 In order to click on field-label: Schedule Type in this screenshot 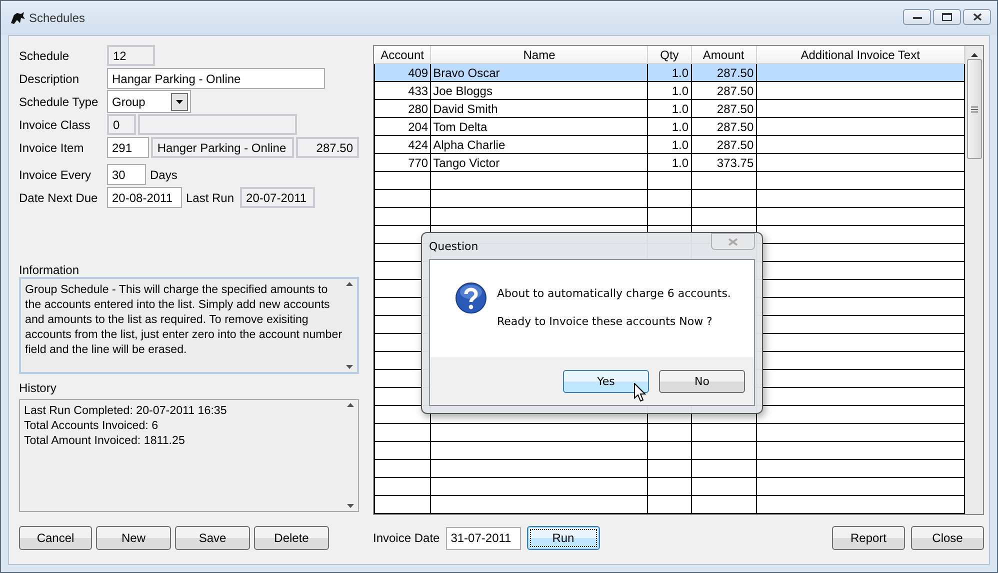, I will do `click(59, 101)`.